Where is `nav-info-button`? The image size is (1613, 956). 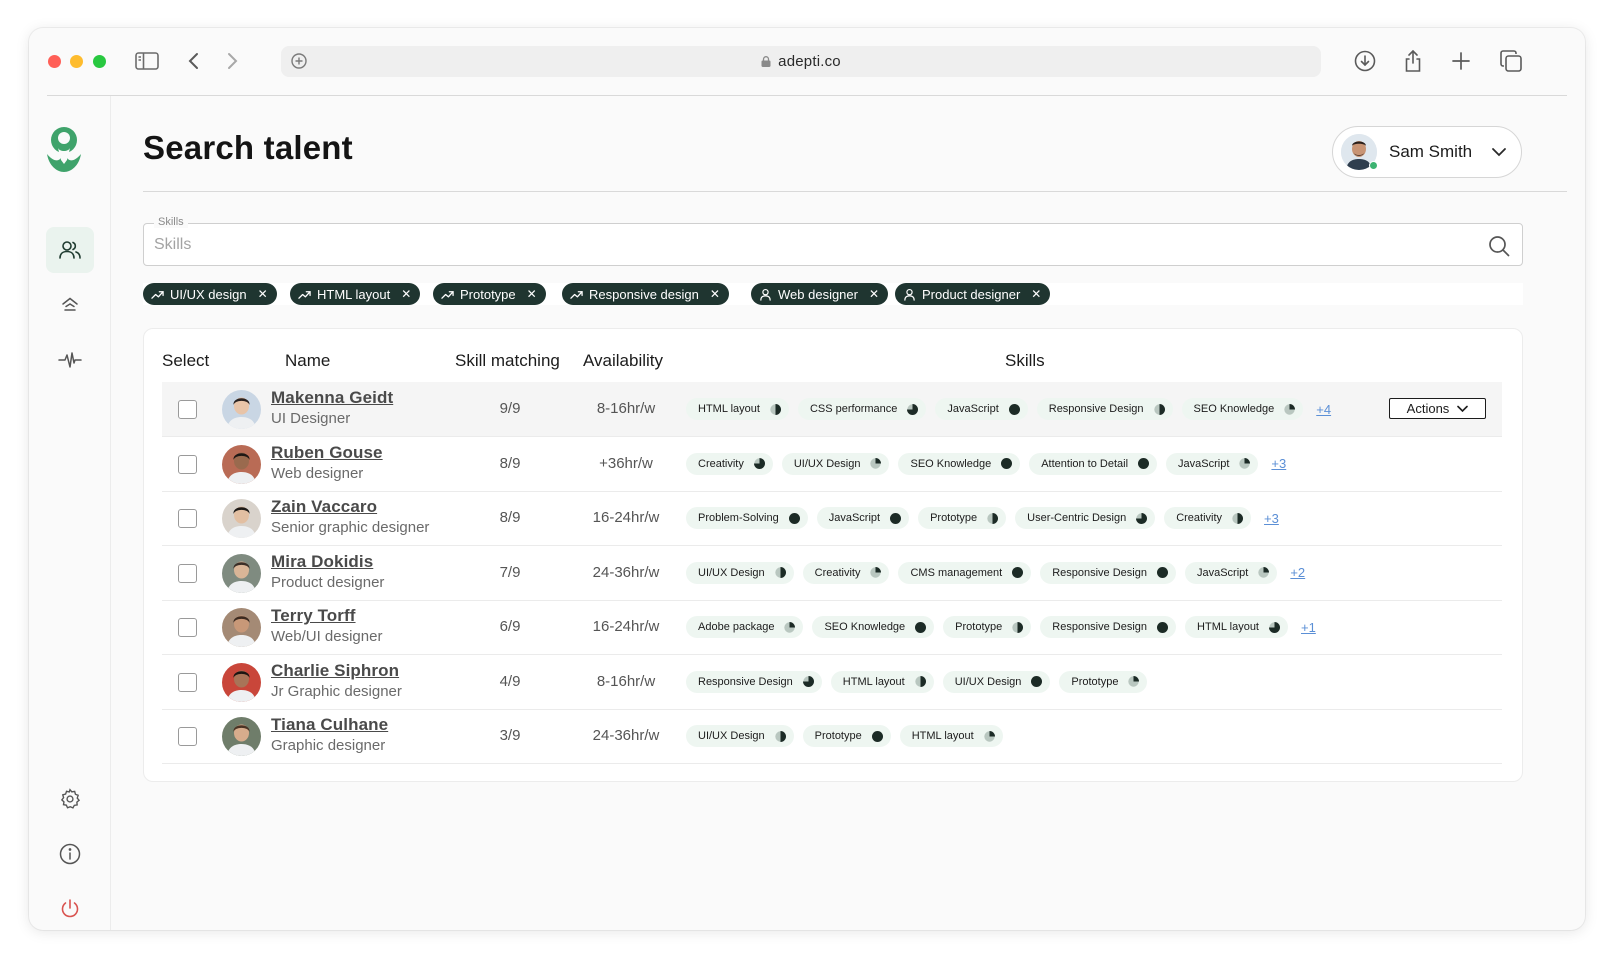 nav-info-button is located at coordinates (70, 854).